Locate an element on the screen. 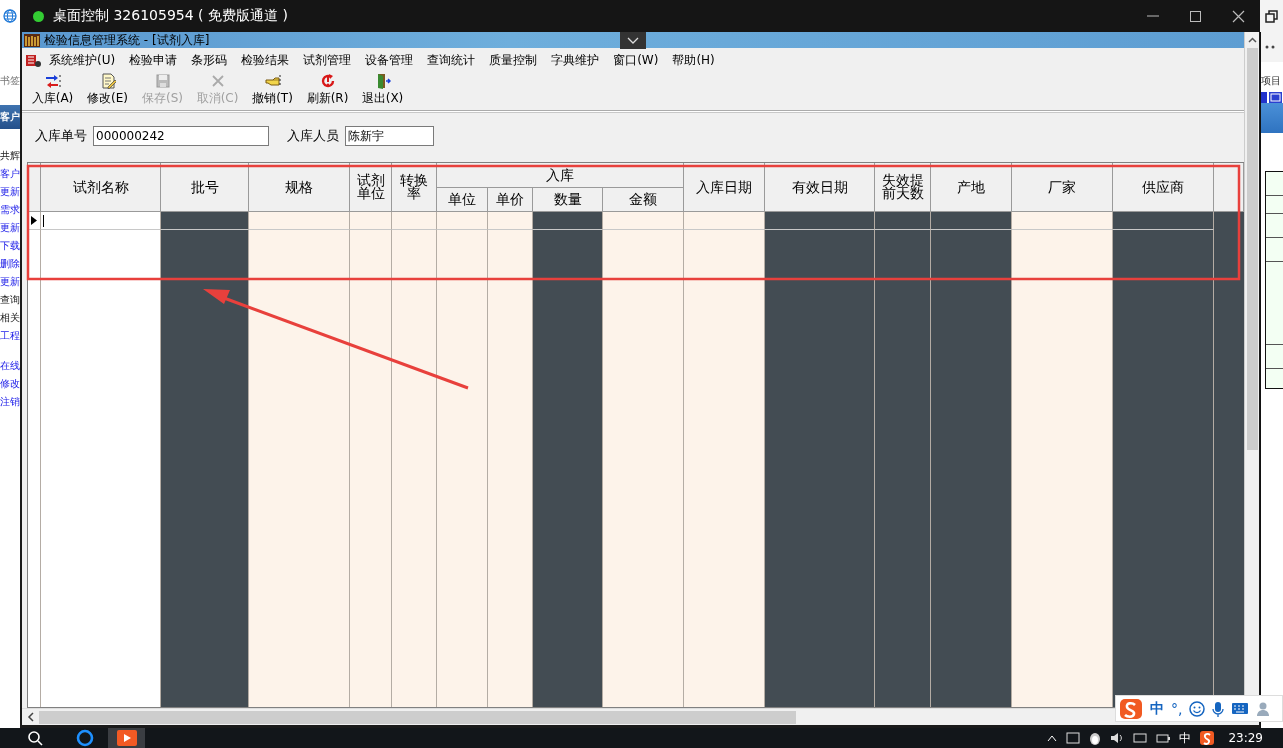  column-header: 规格 is located at coordinates (299, 187).